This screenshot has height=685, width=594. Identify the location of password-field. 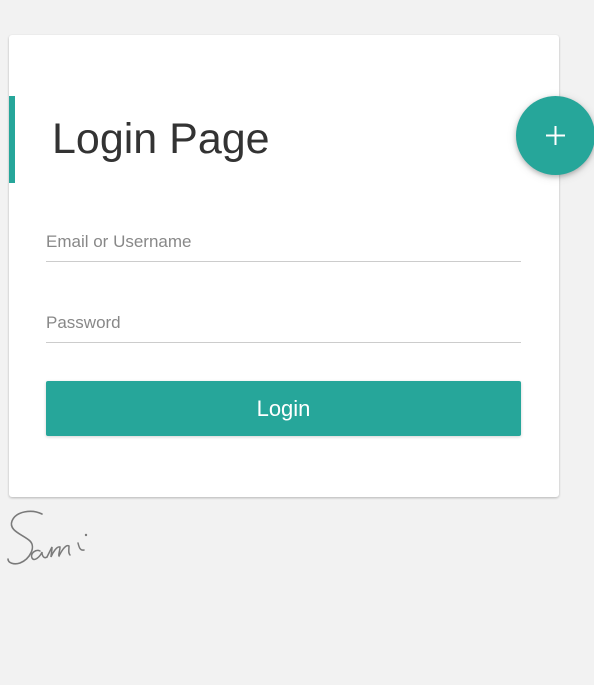
(283, 323).